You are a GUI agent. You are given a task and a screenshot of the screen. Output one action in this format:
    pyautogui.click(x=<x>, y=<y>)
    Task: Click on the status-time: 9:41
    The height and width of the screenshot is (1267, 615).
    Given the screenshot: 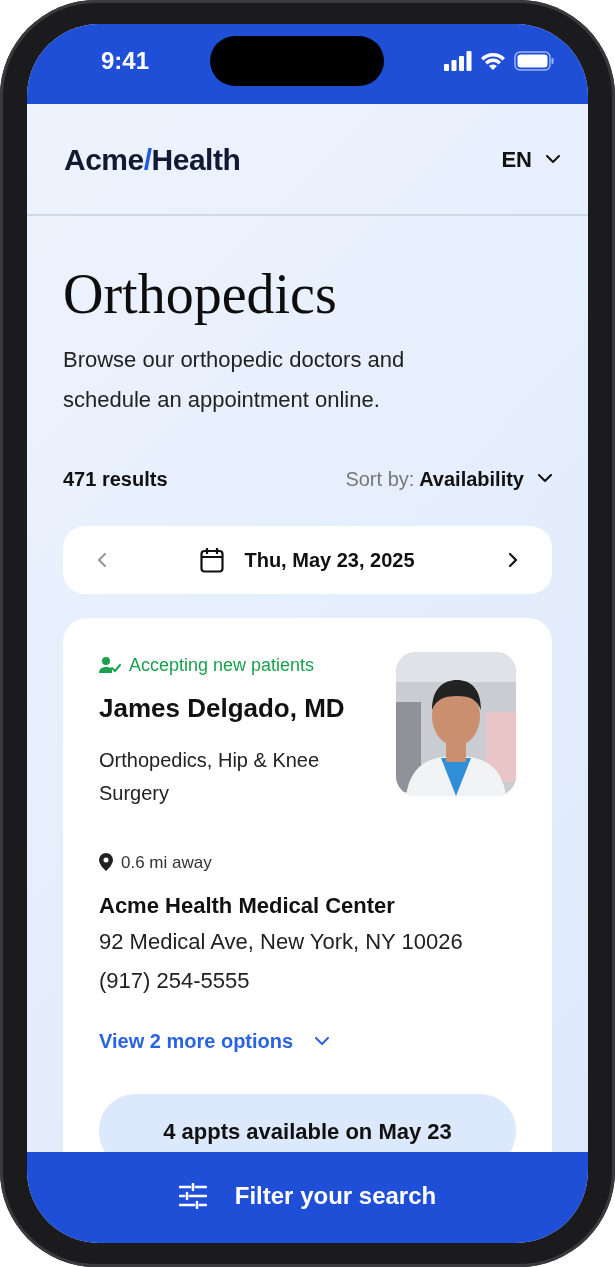 What is the action you would take?
    pyautogui.click(x=125, y=61)
    